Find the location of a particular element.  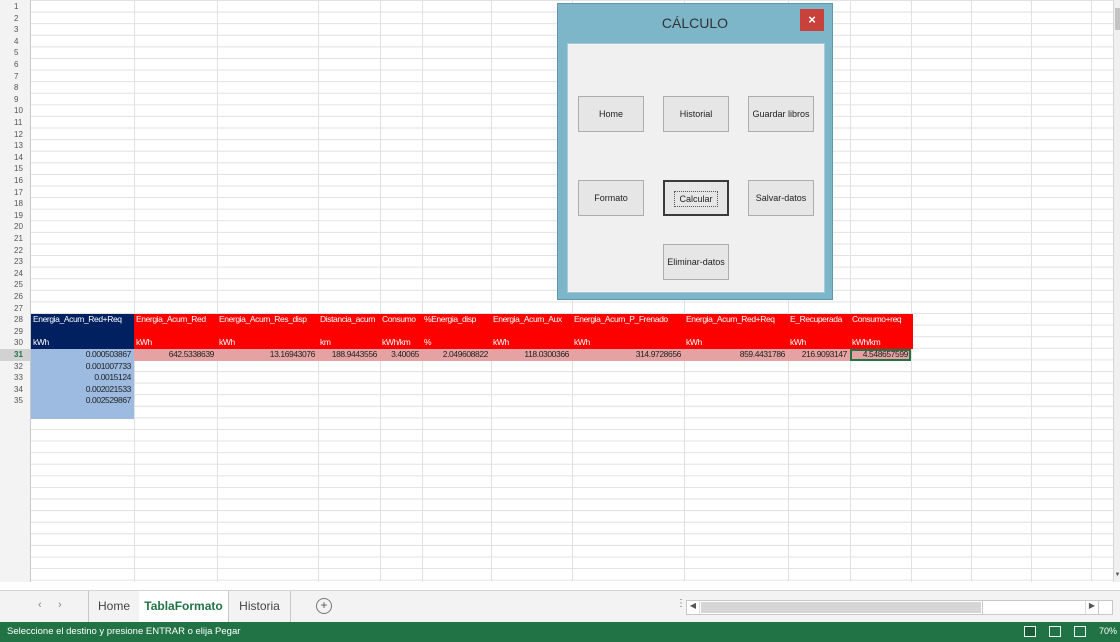

data-cell: 3.40065 is located at coordinates (401, 355).